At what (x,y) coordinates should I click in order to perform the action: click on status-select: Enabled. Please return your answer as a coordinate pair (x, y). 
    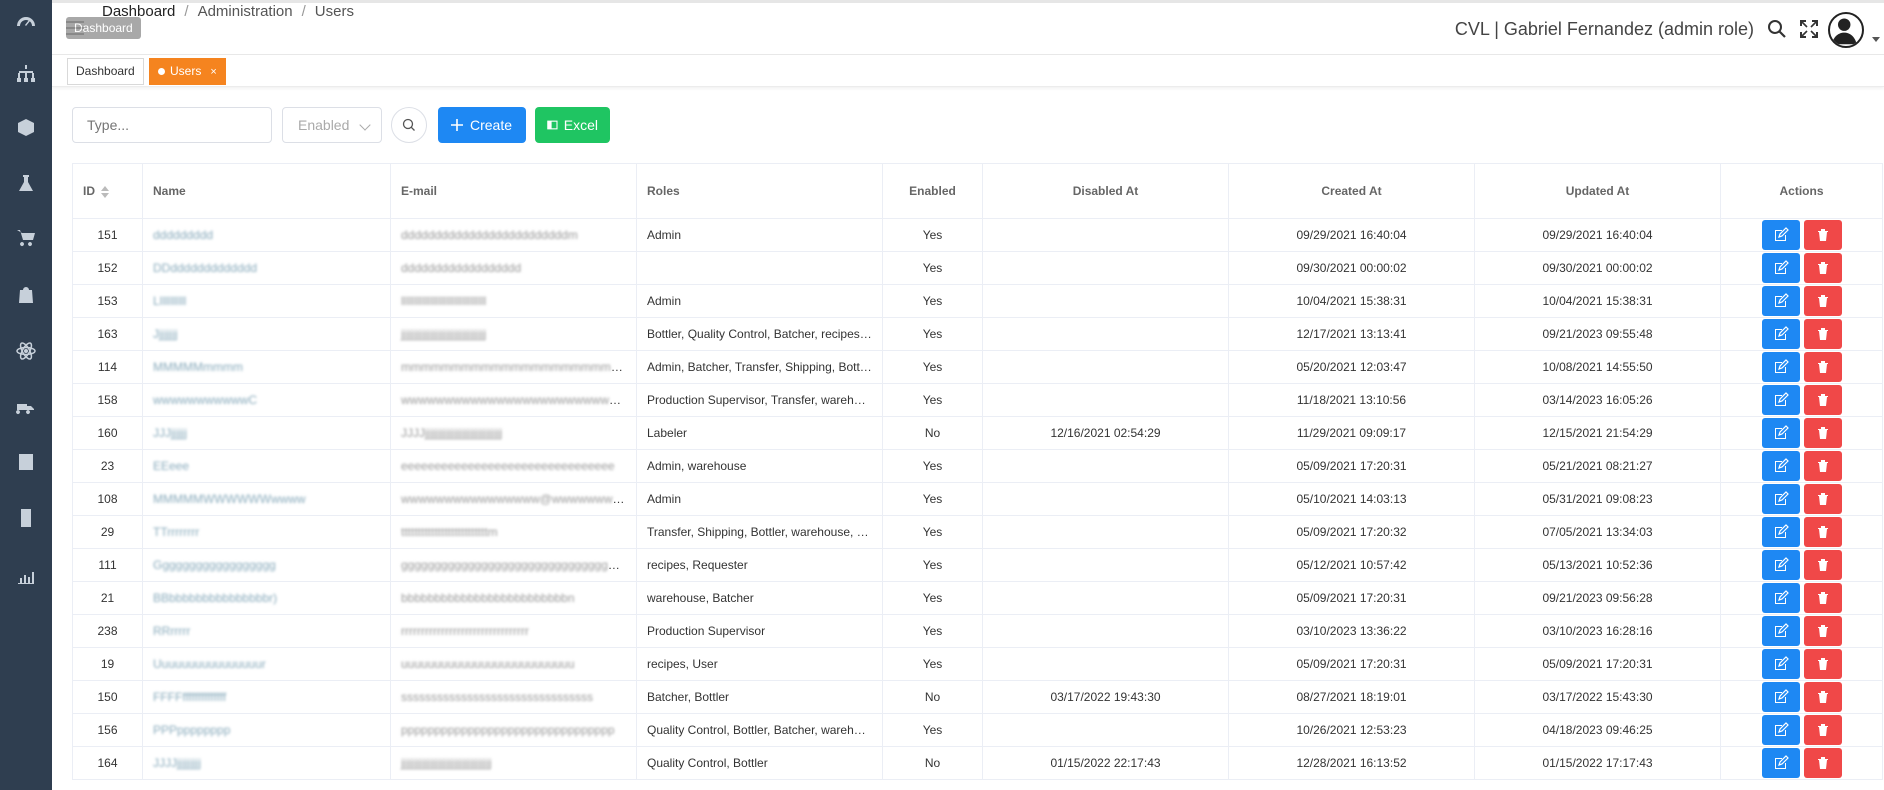
    Looking at the image, I should click on (332, 125).